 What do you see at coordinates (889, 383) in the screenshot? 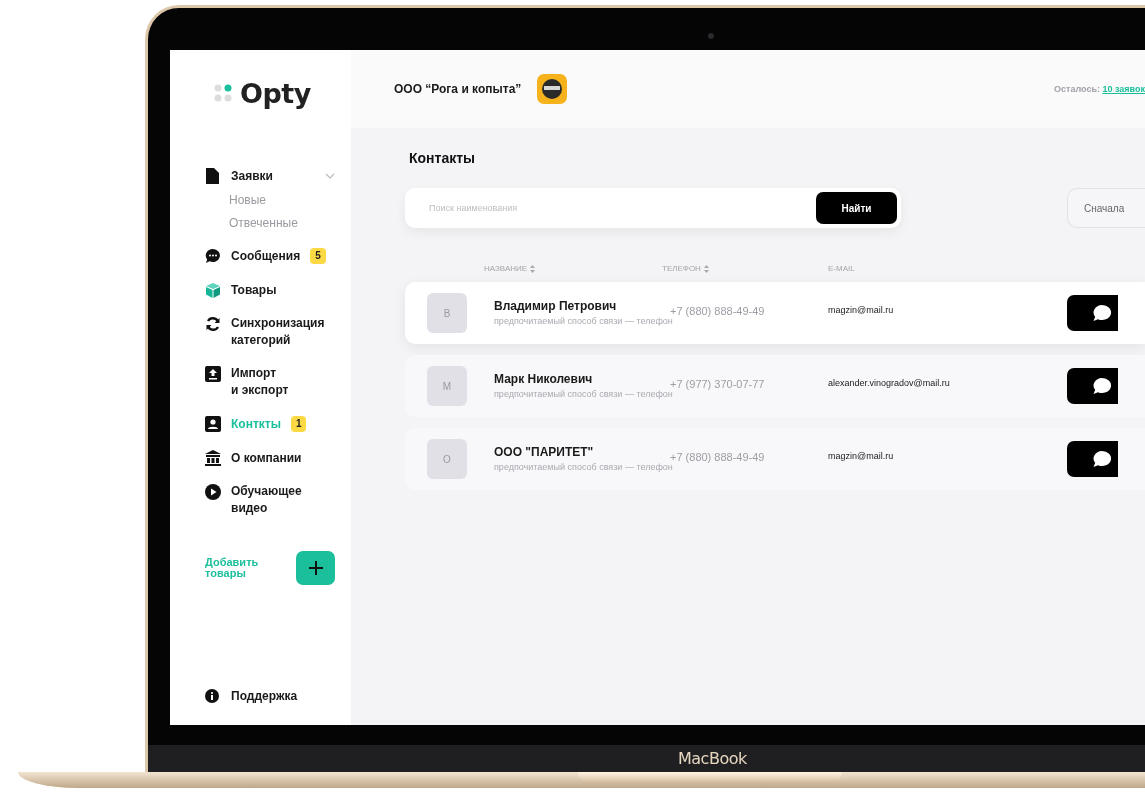
I see `email-address: alexander.vinogradov@mail.ru` at bounding box center [889, 383].